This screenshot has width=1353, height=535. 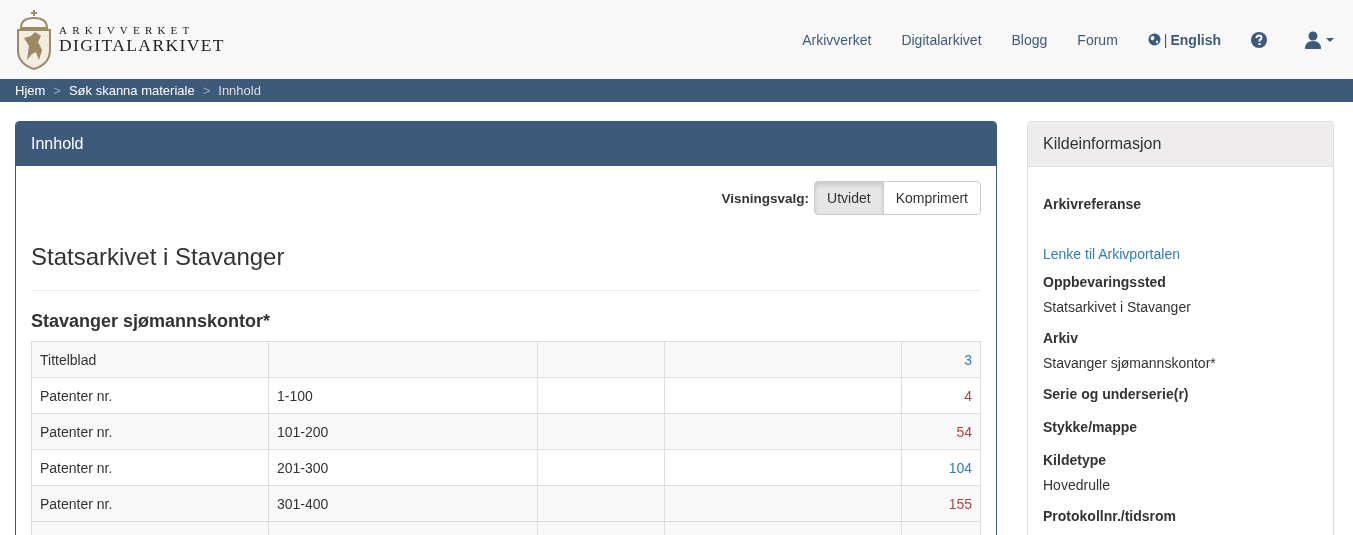 What do you see at coordinates (765, 198) in the screenshot?
I see `view-label: Visningsvalg:` at bounding box center [765, 198].